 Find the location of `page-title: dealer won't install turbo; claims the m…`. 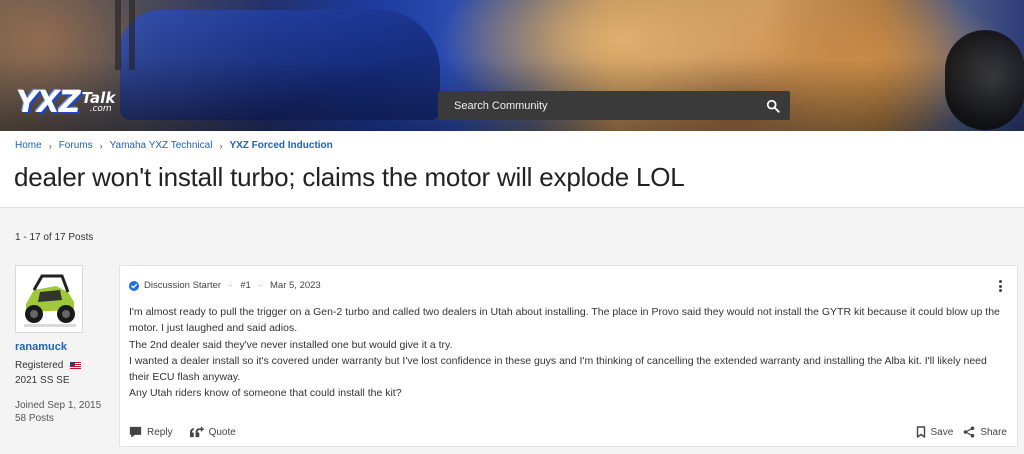

page-title: dealer won't install turbo; claims the m… is located at coordinates (349, 177).